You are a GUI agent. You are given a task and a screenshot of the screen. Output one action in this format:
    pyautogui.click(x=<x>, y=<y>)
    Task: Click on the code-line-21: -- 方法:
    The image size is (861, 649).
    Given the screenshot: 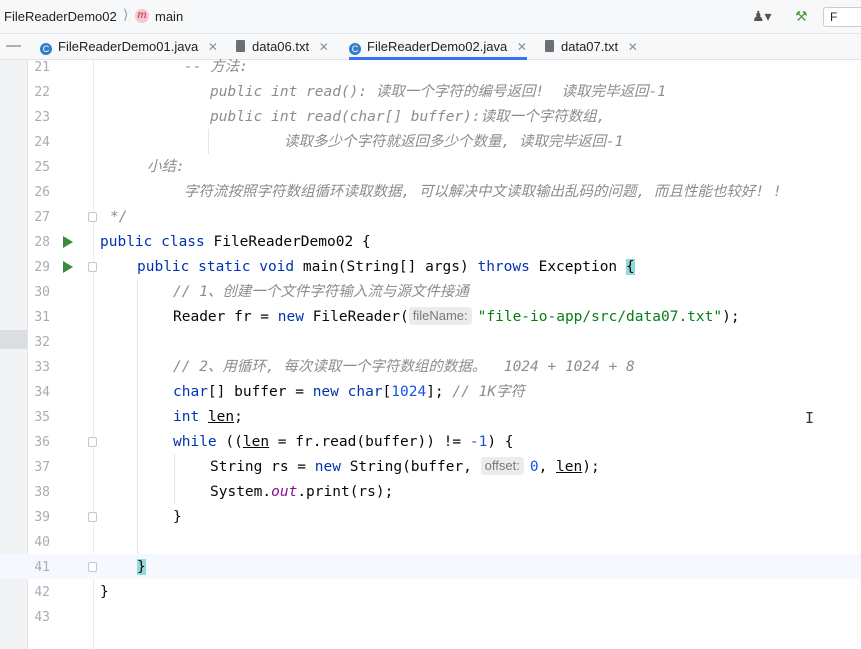 What is the action you would take?
    pyautogui.click(x=216, y=67)
    